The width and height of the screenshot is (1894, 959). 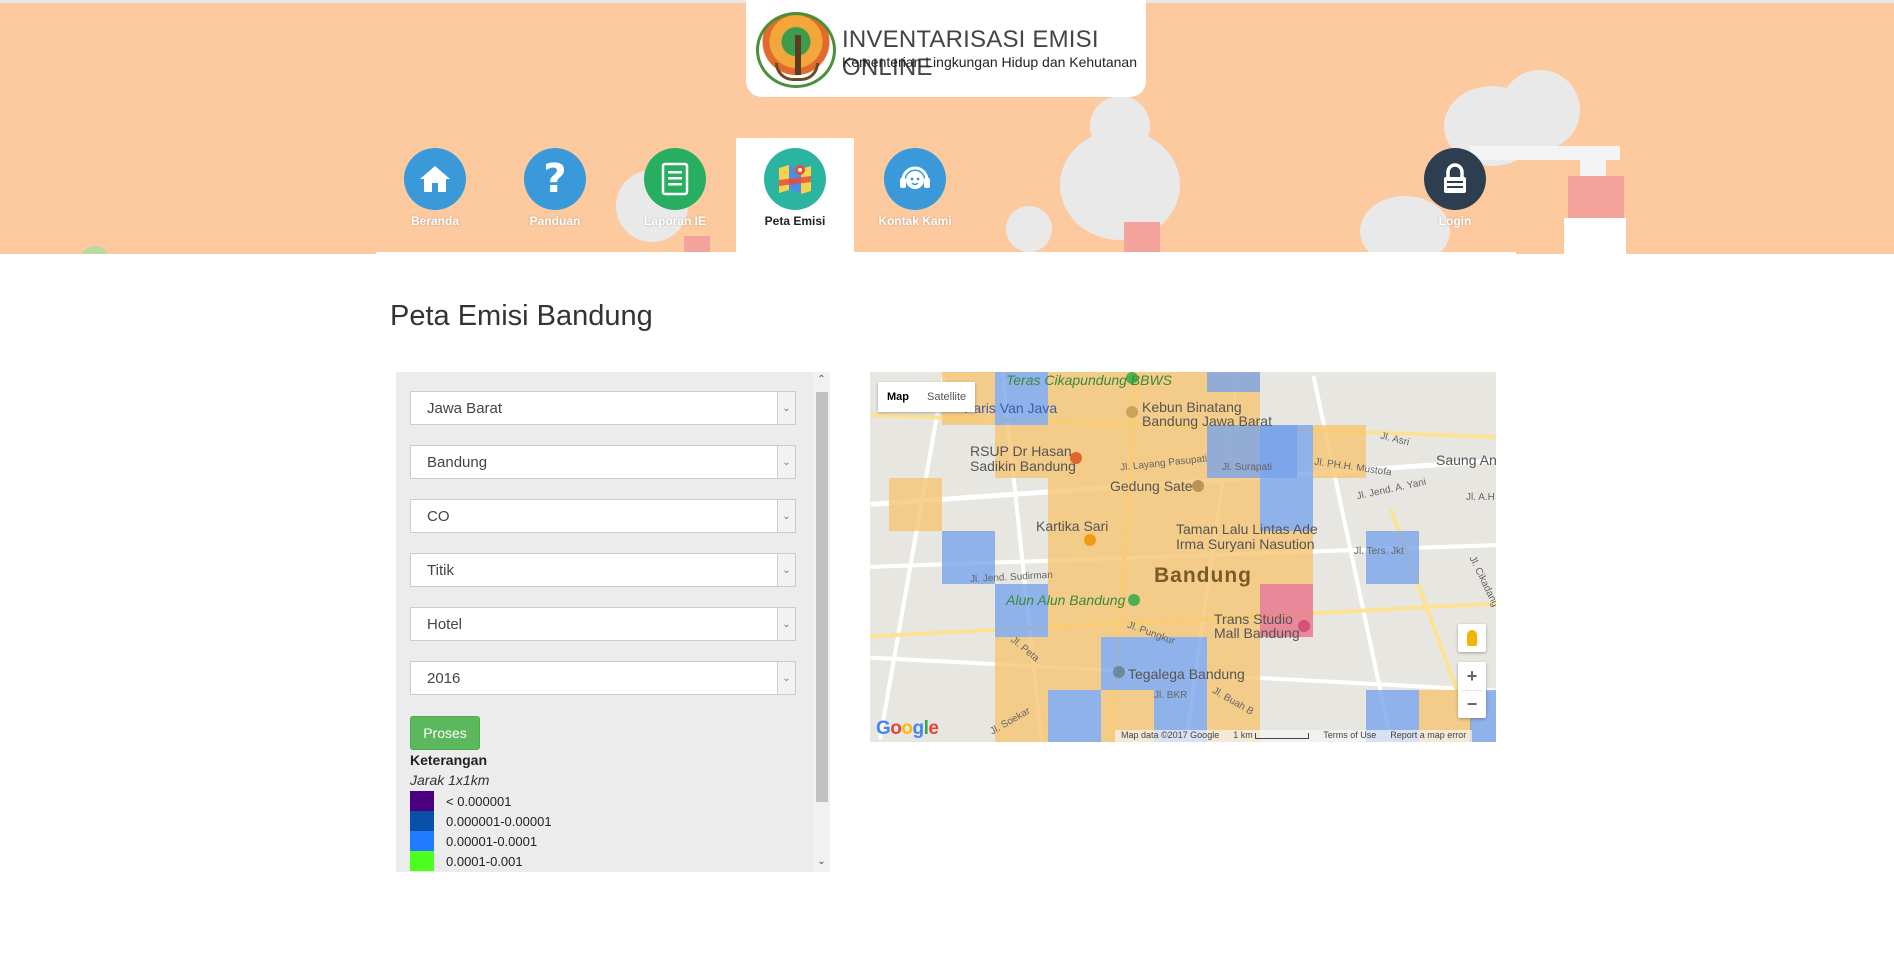 What do you see at coordinates (1134, 600) in the screenshot?
I see `park-icon` at bounding box center [1134, 600].